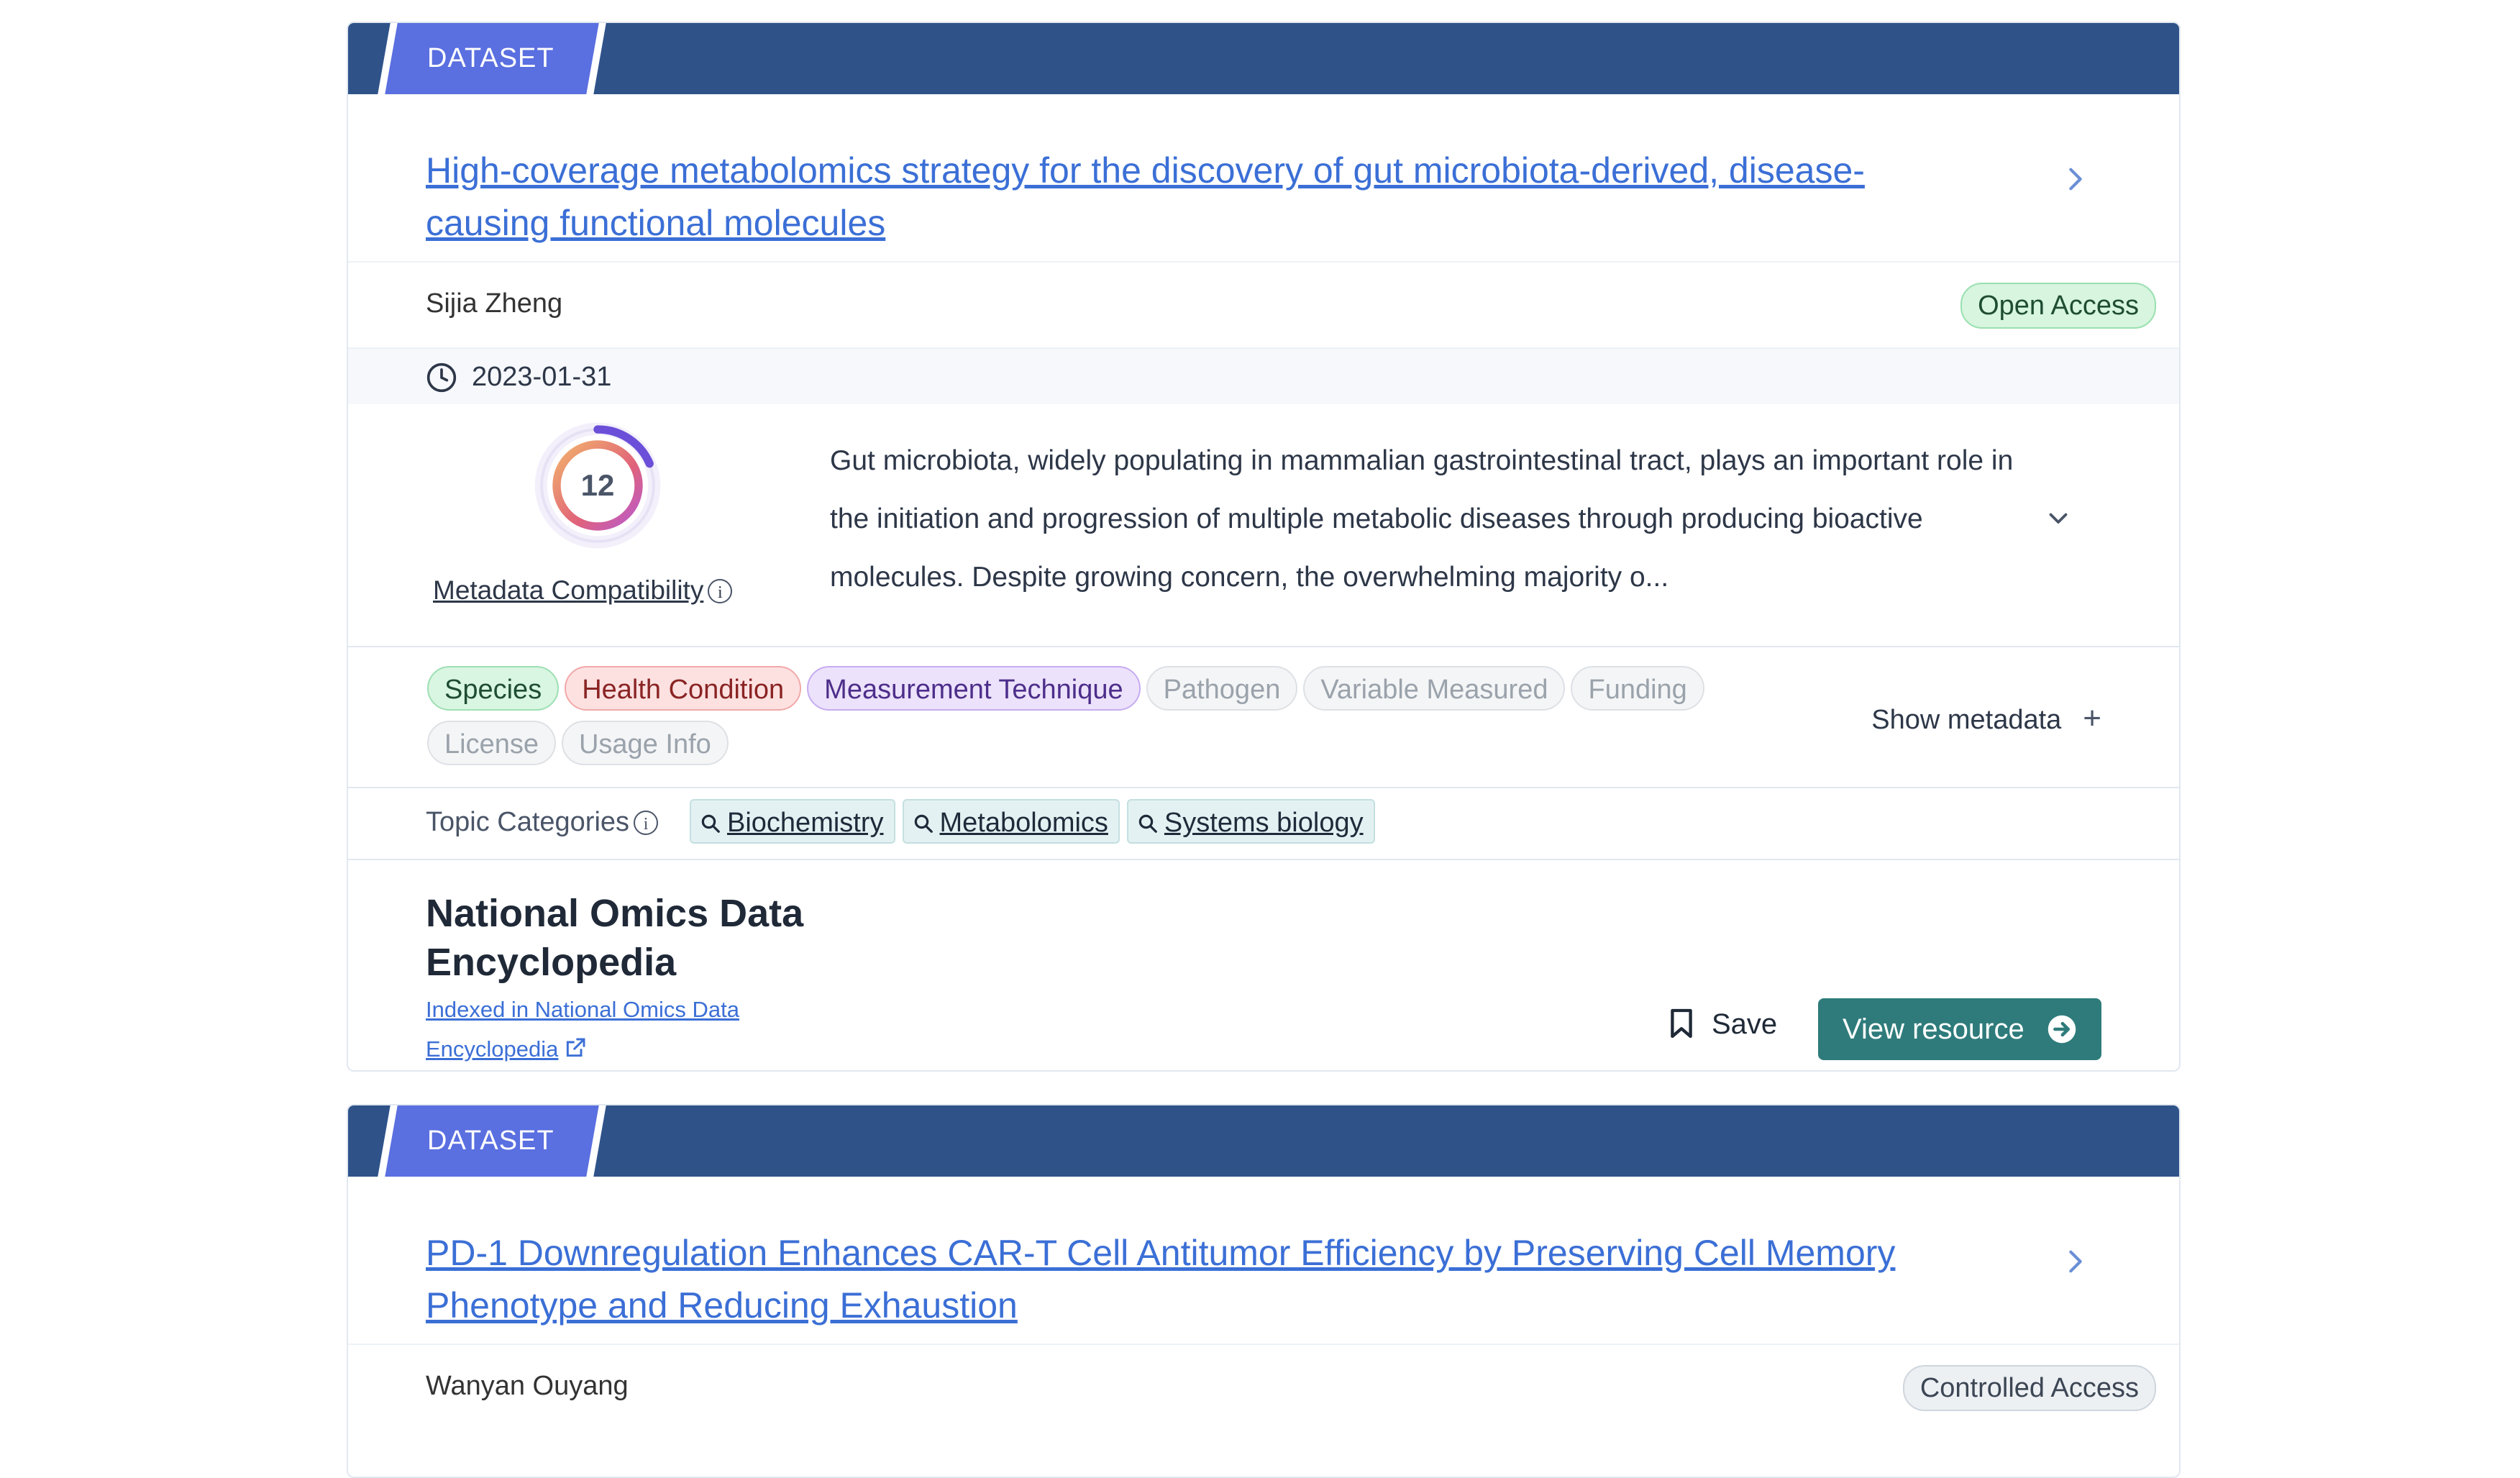  I want to click on chip-species: Species, so click(493, 688).